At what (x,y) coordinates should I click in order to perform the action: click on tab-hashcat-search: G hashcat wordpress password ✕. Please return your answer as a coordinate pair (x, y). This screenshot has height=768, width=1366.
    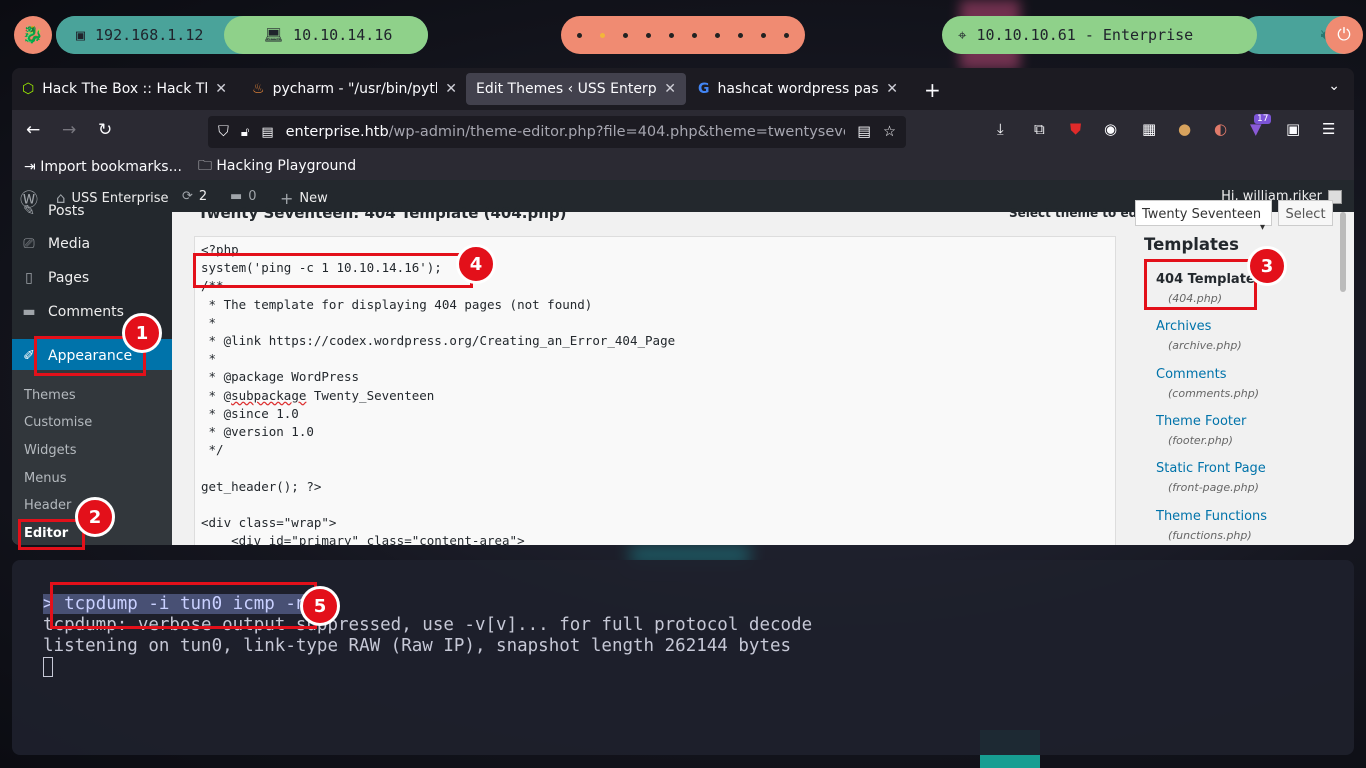
    Looking at the image, I should click on (798, 89).